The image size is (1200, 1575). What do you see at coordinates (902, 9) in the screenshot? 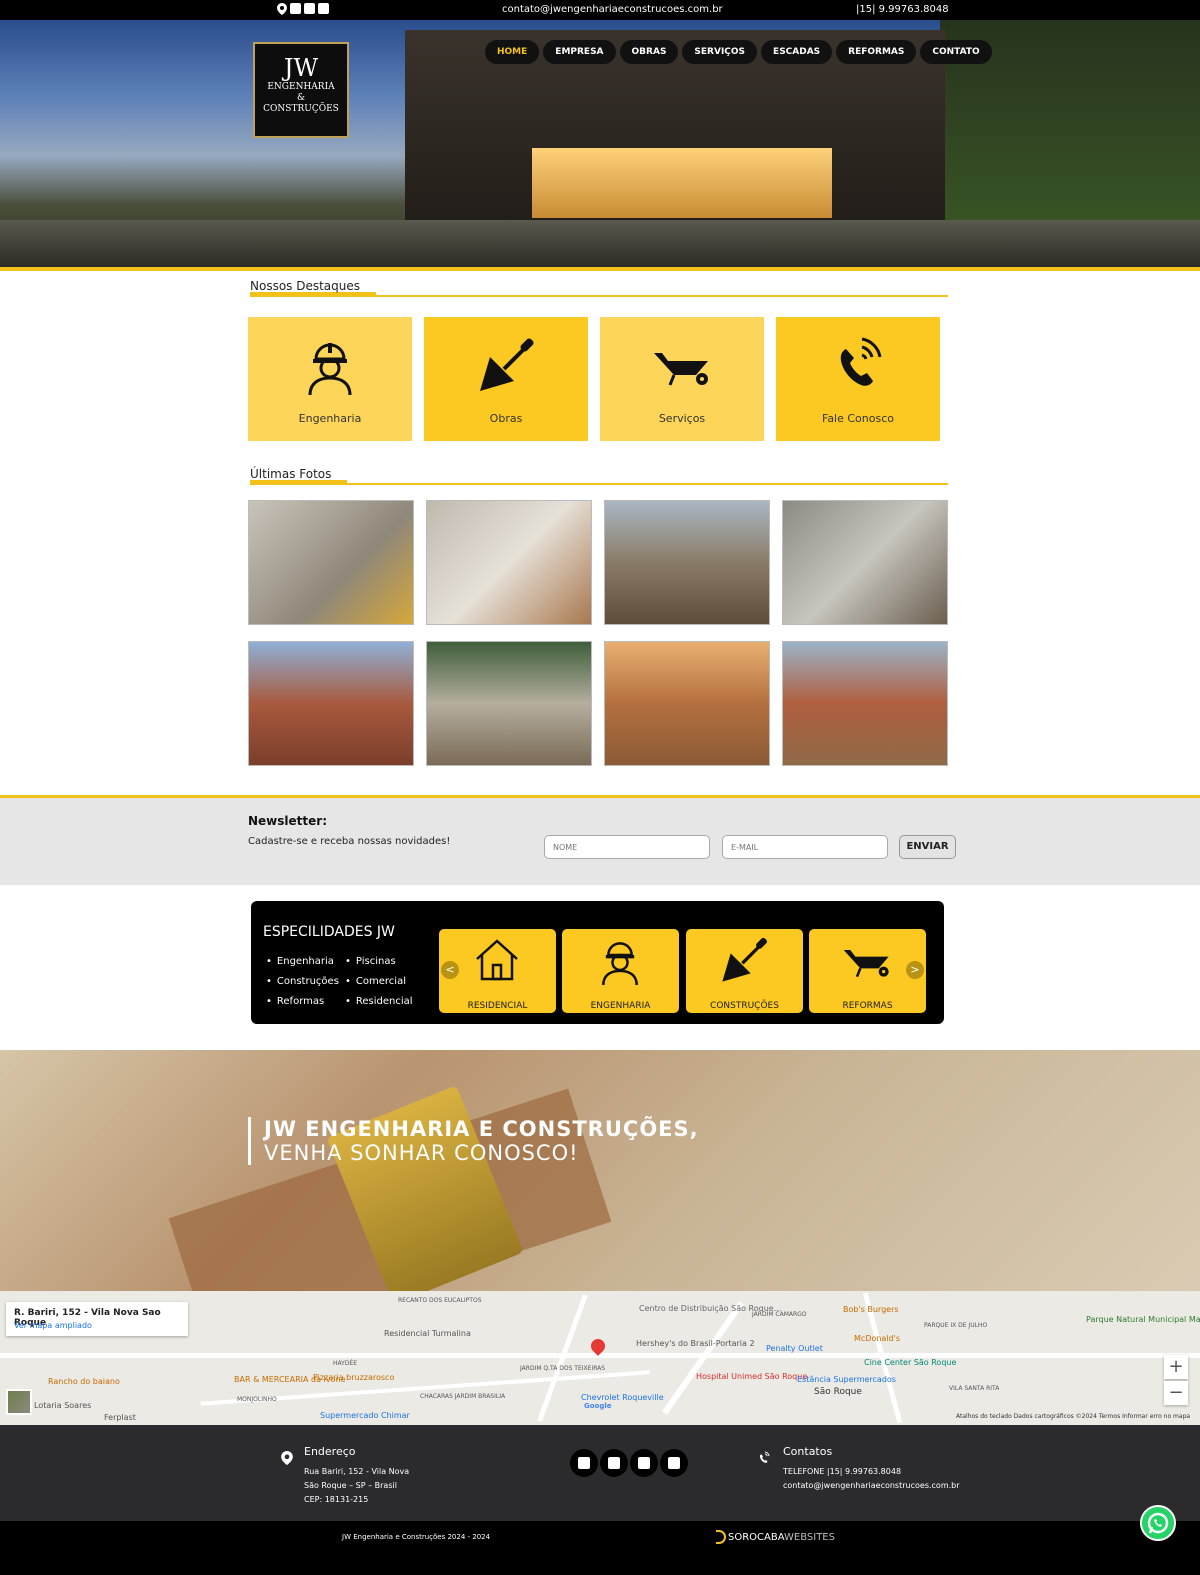
I see `top-phone-link: |15| 9.99763.8048` at bounding box center [902, 9].